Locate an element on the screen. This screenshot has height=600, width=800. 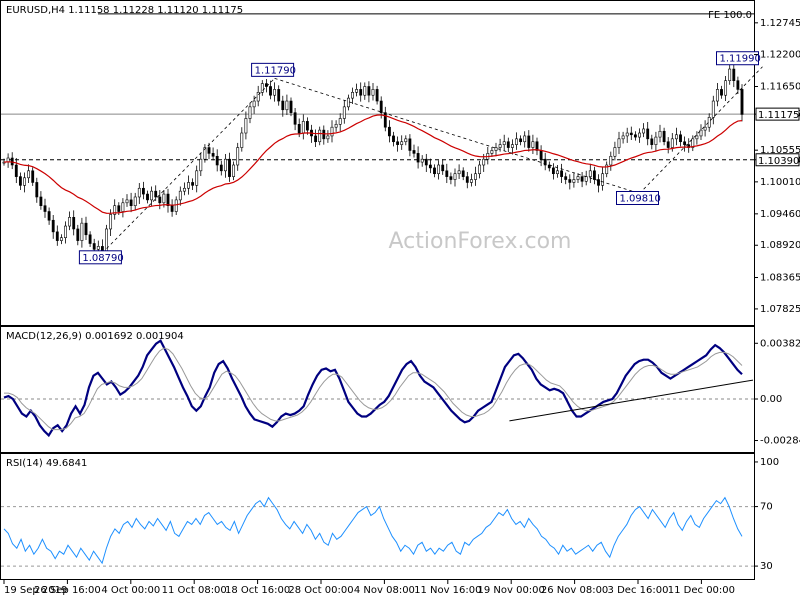
swing-label: 1.11990 is located at coordinates (740, 59).